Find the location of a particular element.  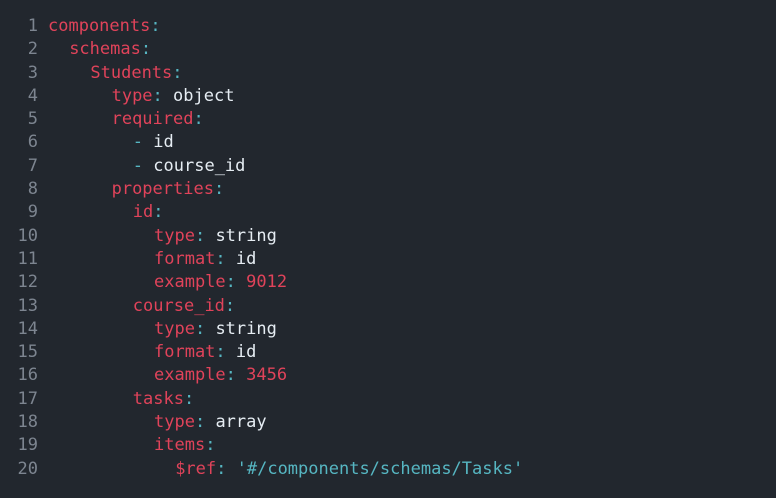

code-content: example: 3456 is located at coordinates (167, 375).